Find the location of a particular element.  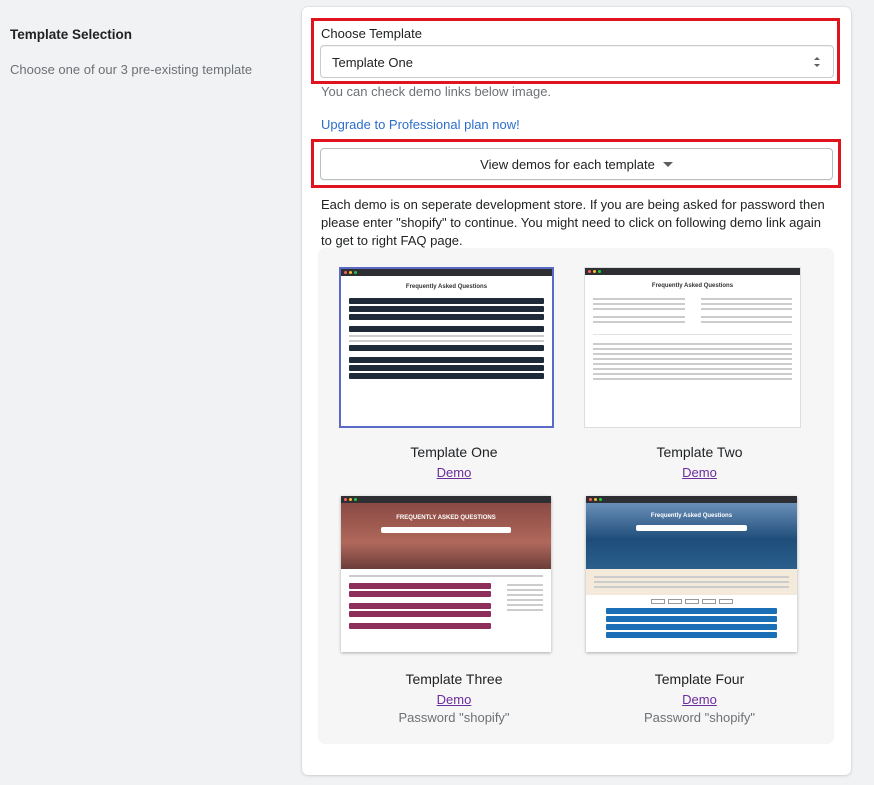

thumb-title: FREQUENTLY ASKED QUESTIONS is located at coordinates (446, 518).